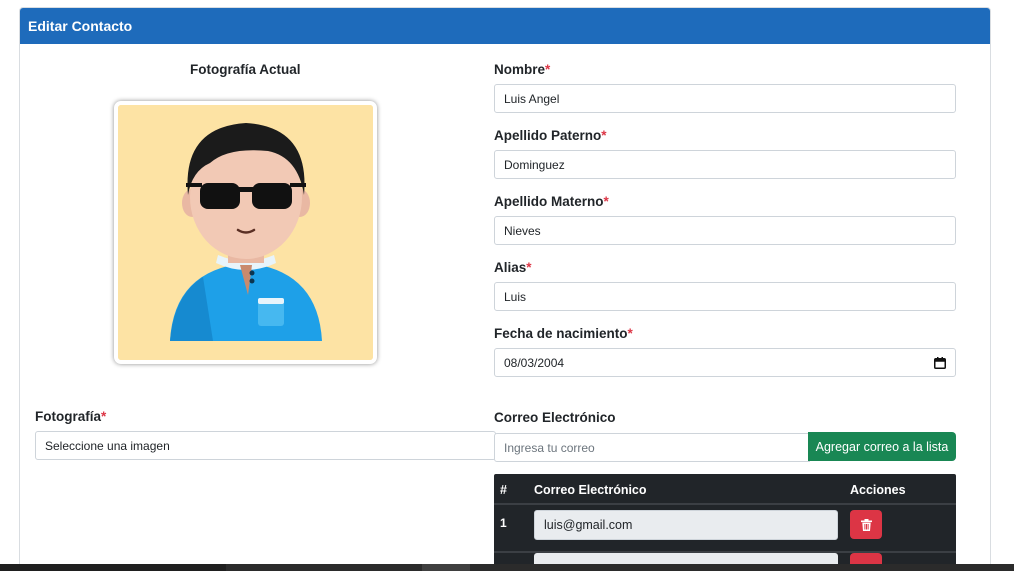 This screenshot has height=571, width=1014. Describe the element at coordinates (878, 490) in the screenshot. I see `table-header-actions: Acciones` at that location.